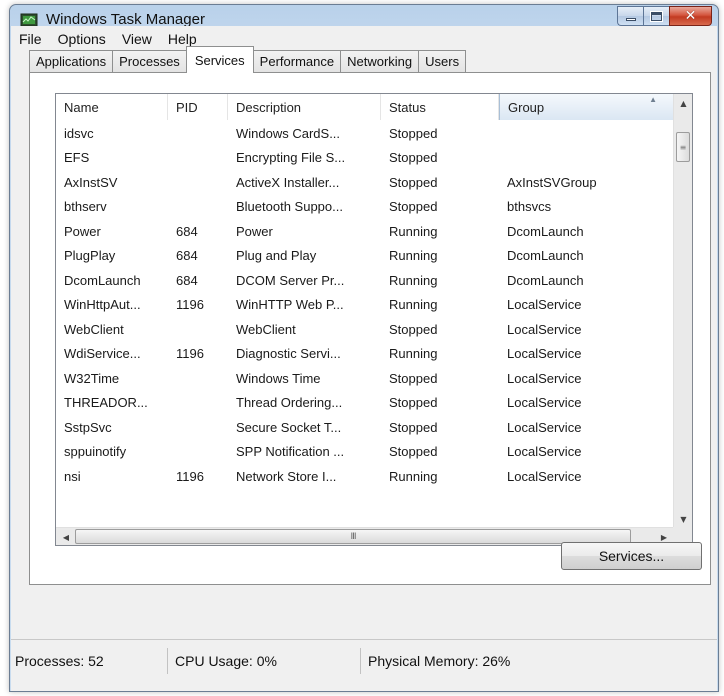 The height and width of the screenshot is (696, 724). Describe the element at coordinates (276, 256) in the screenshot. I see `cell-description: Plug and Play` at that location.